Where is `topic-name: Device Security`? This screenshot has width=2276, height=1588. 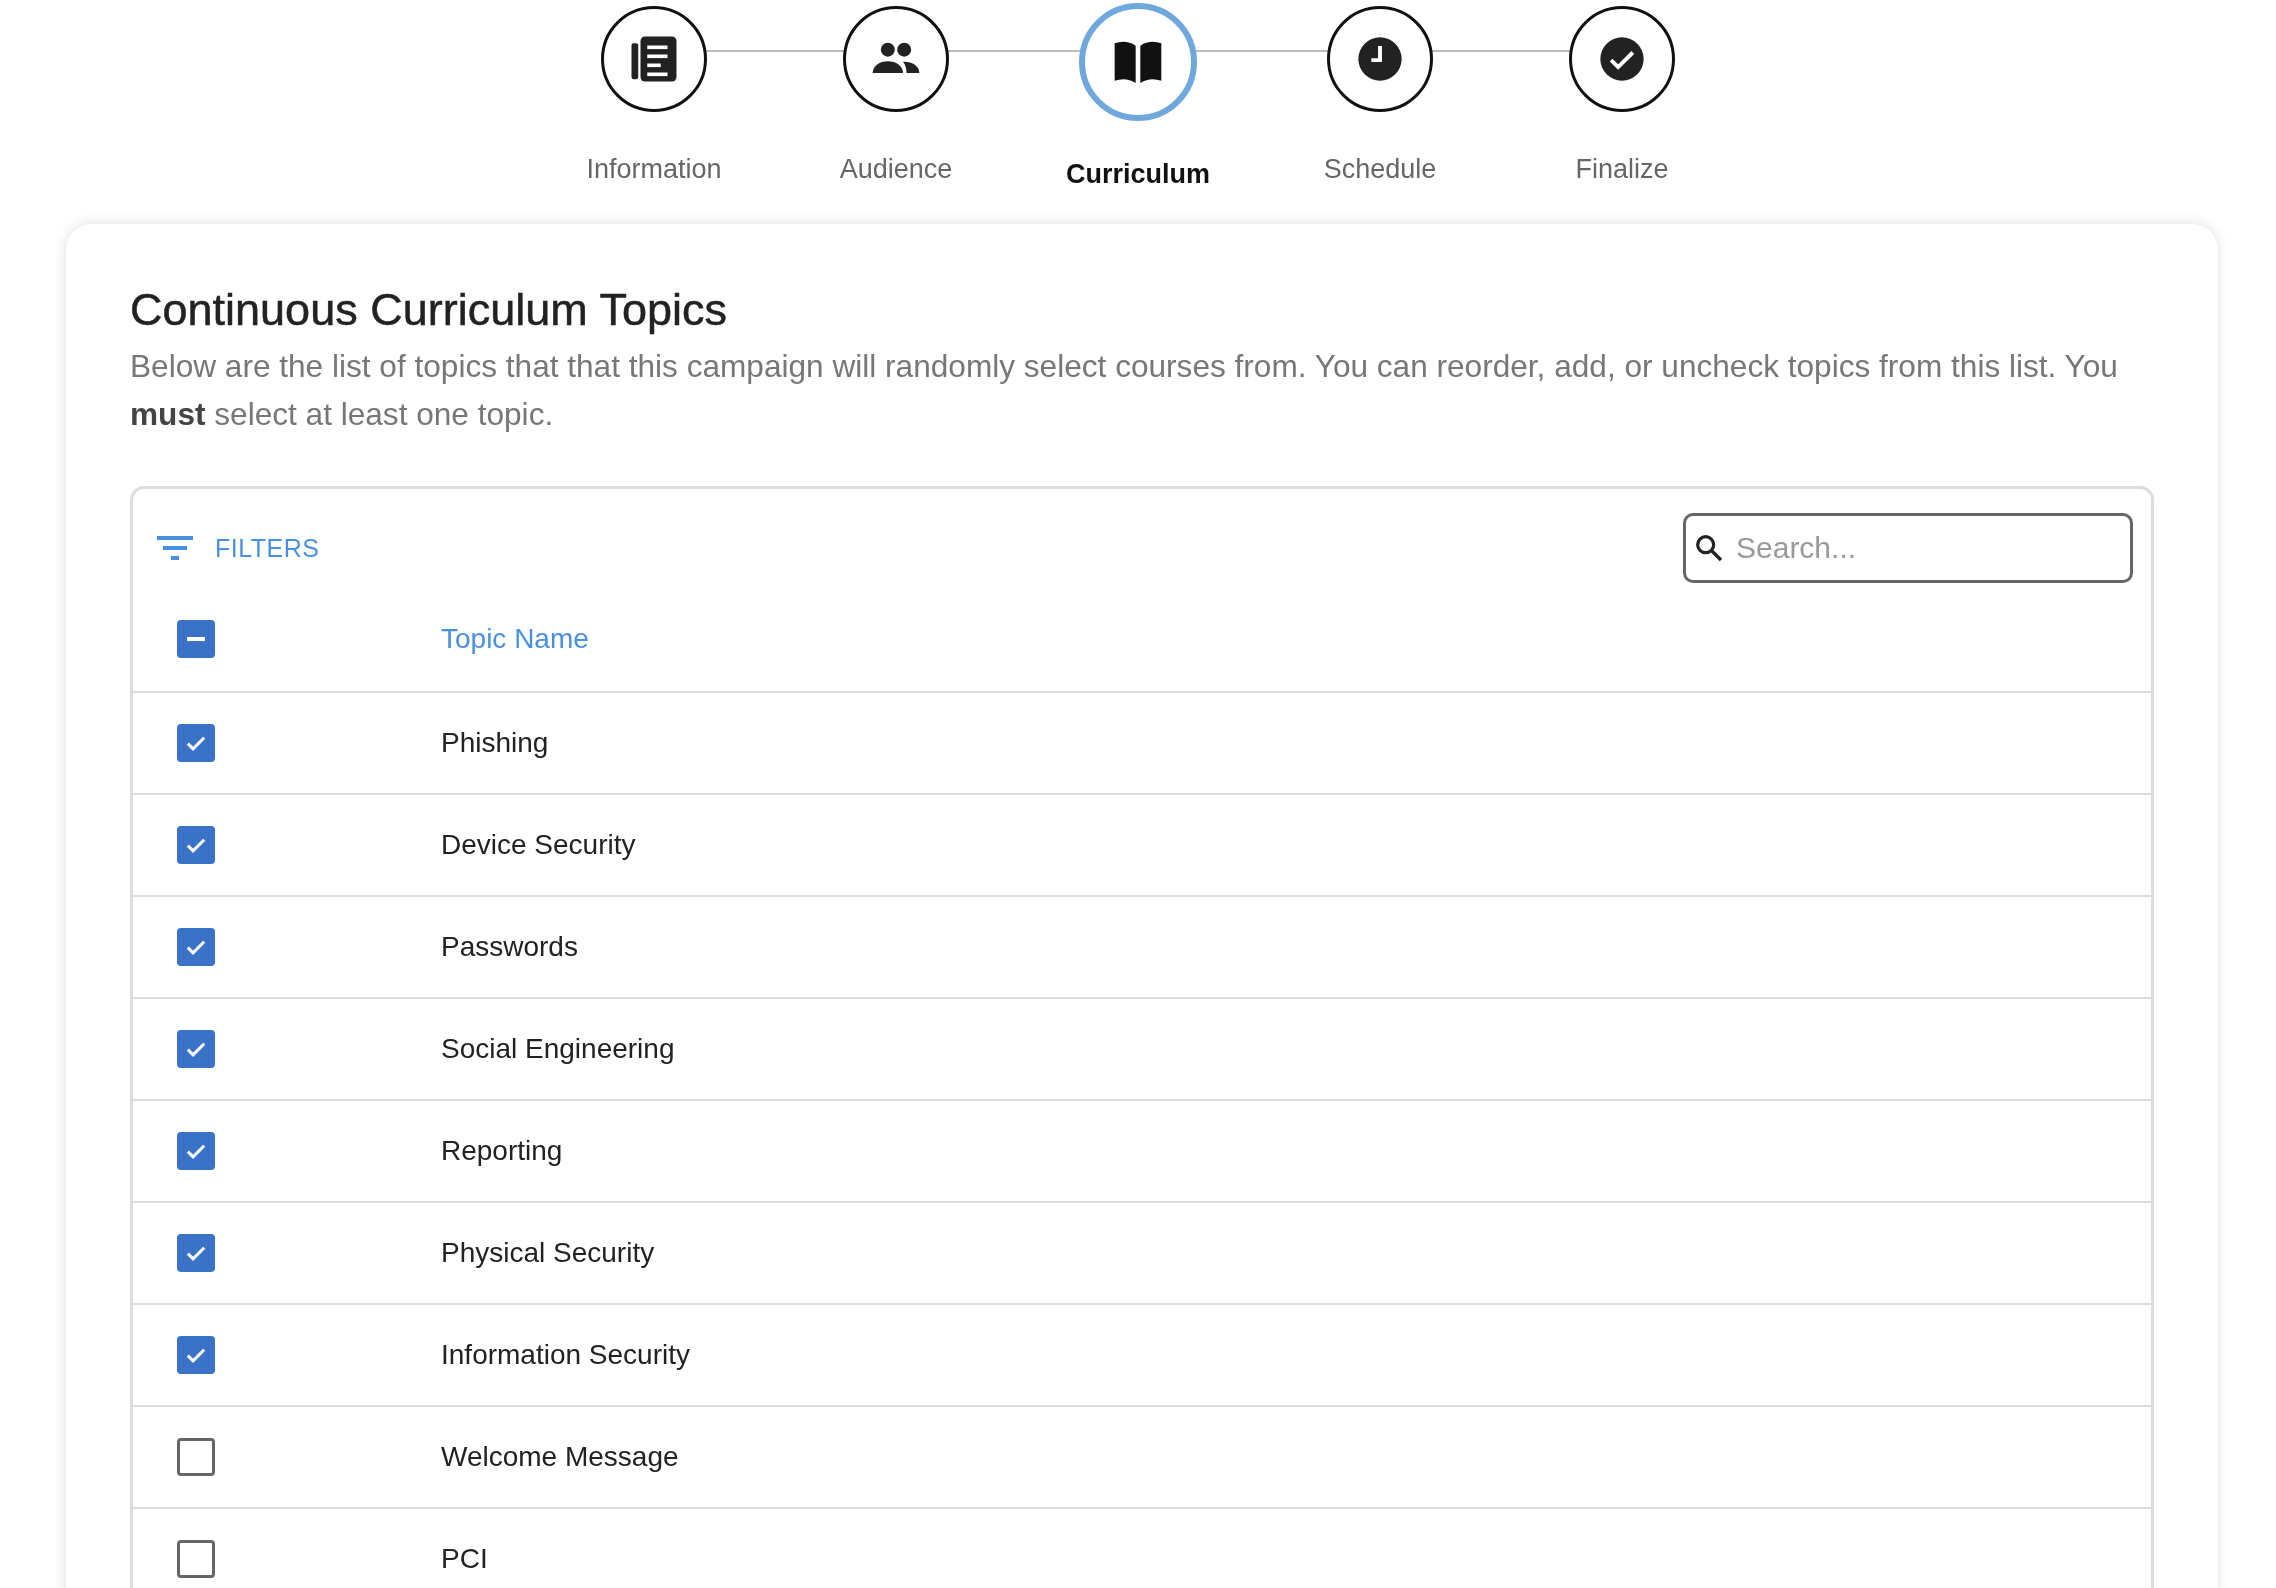
topic-name: Device Security is located at coordinates (538, 845).